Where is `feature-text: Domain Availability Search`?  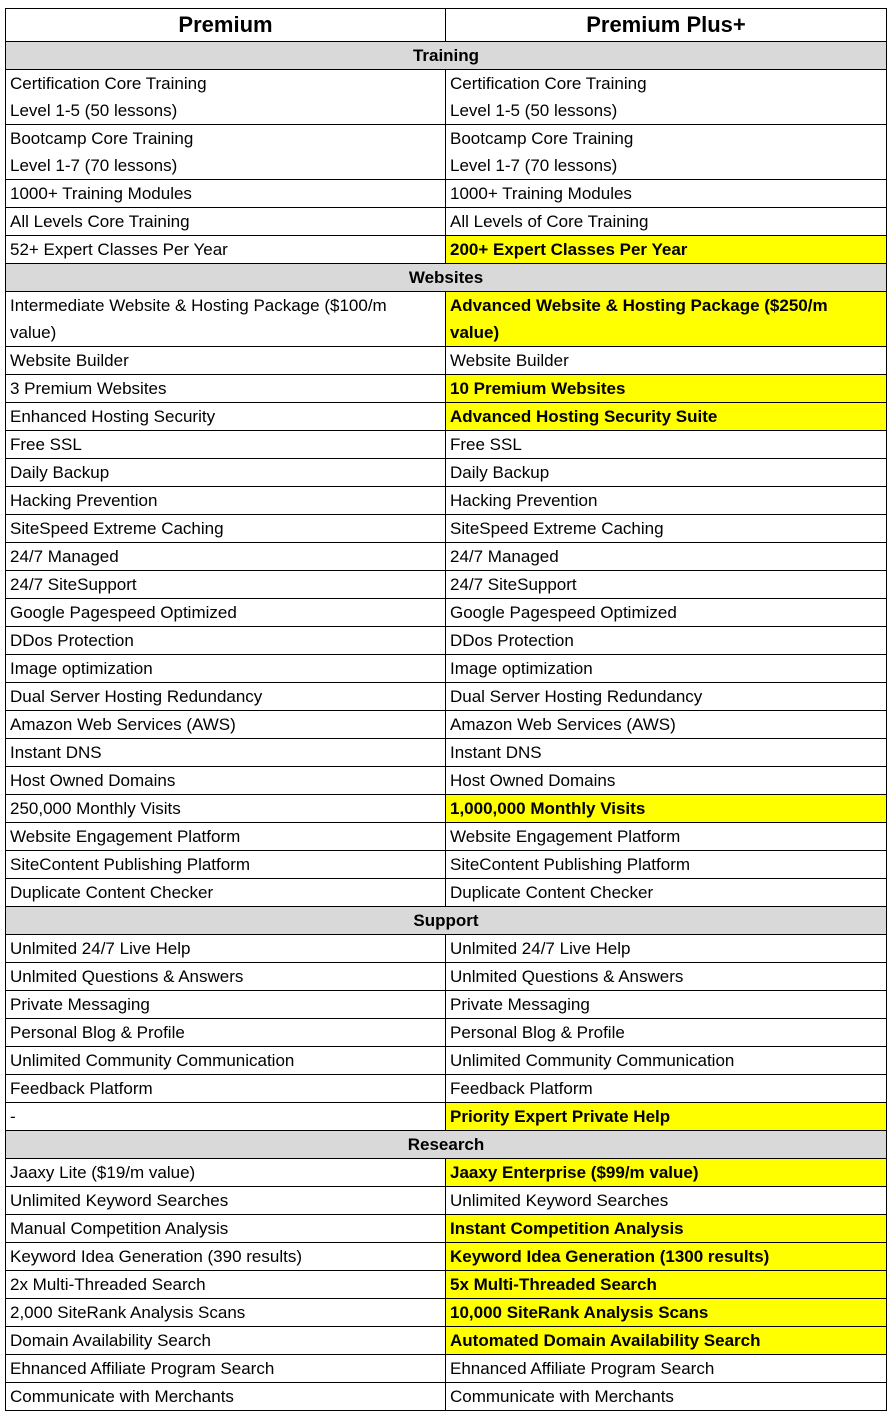
feature-text: Domain Availability Search is located at coordinates (110, 1340).